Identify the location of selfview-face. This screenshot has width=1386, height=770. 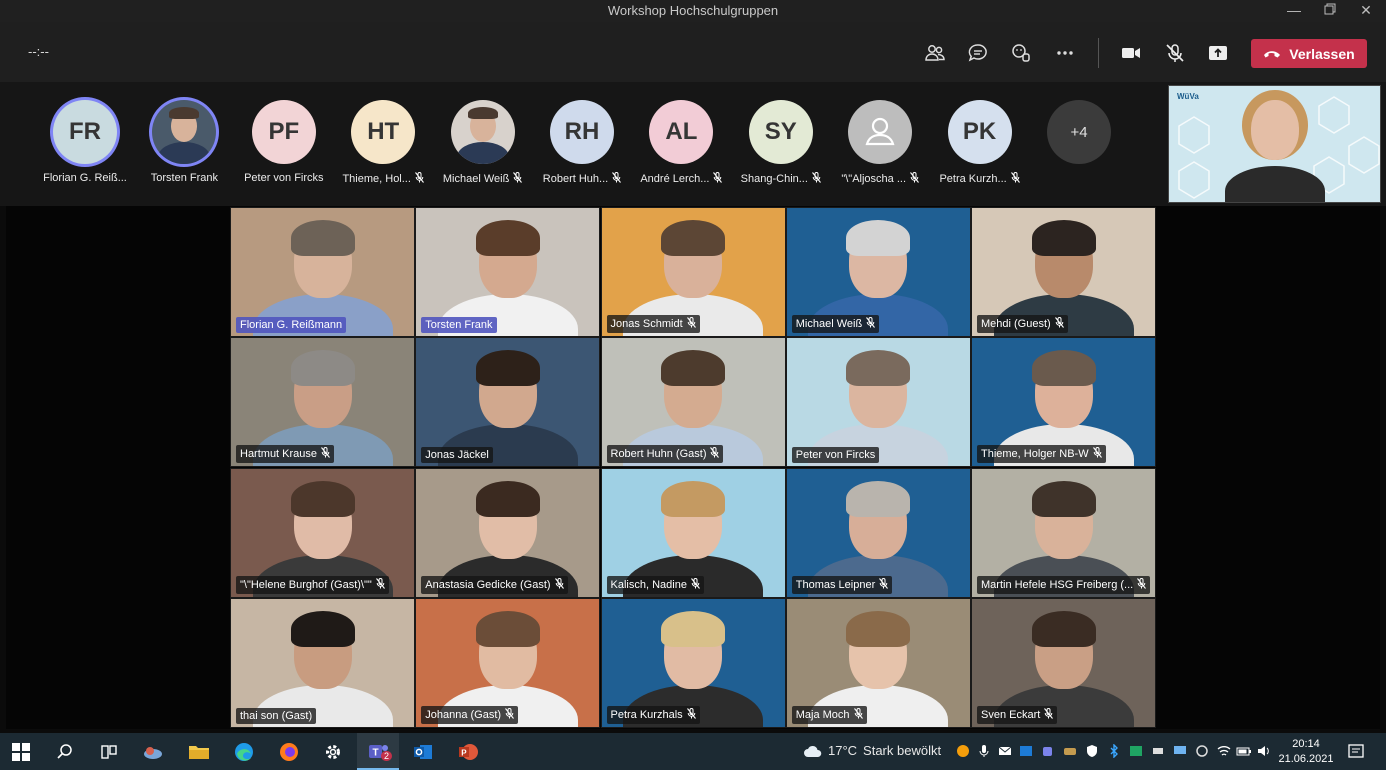
(1275, 130).